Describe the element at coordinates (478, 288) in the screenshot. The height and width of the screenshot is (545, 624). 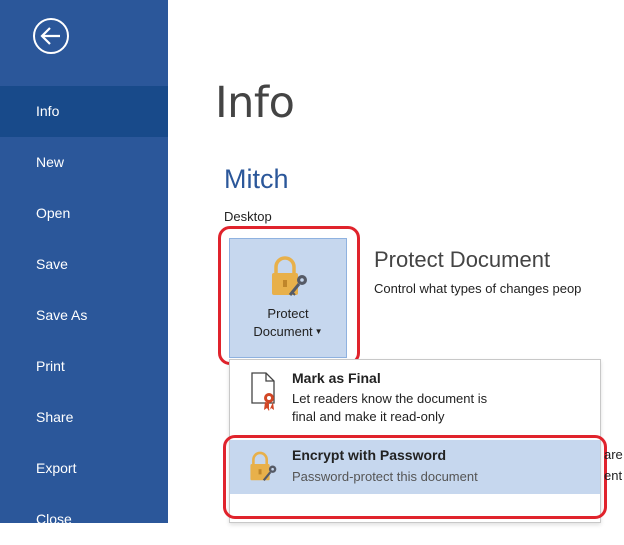
I see `protect-document-description: Control what types of changes peop` at that location.